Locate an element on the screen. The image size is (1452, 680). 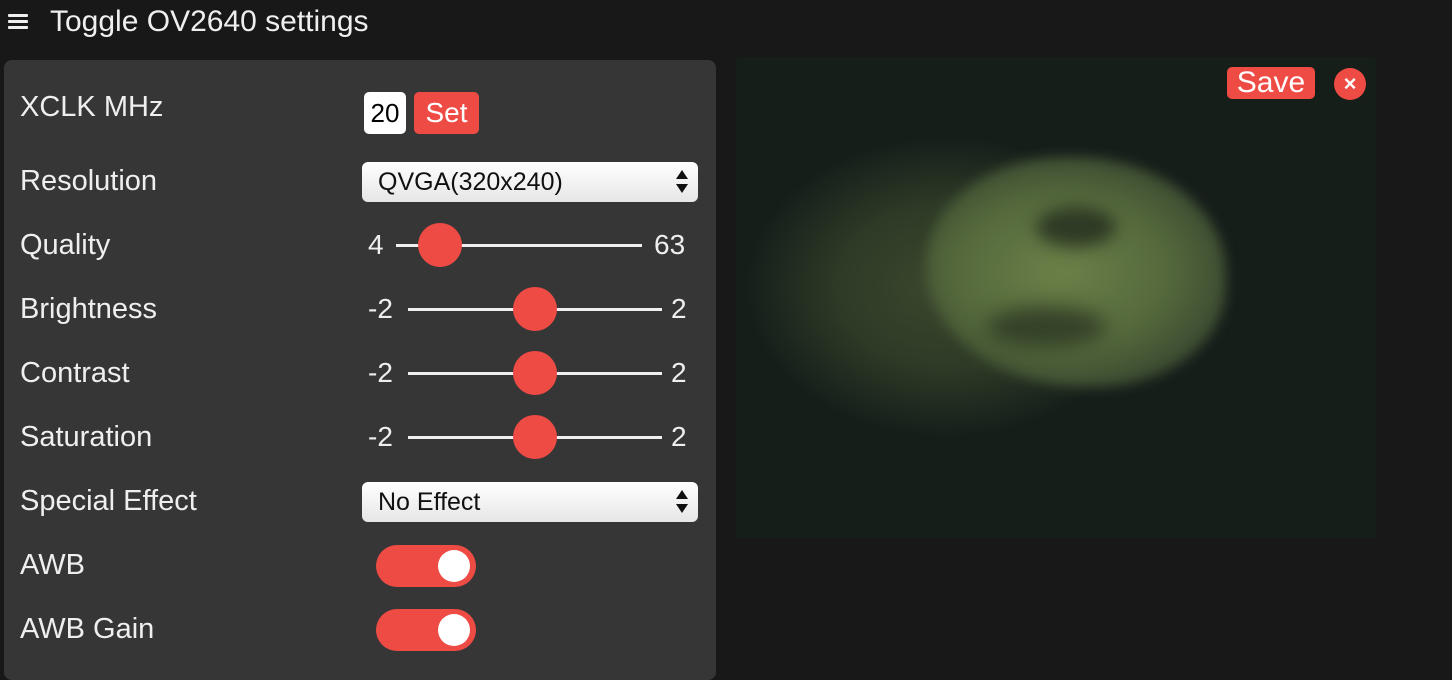
awb-gain-row: AWB Gain is located at coordinates (360, 632).